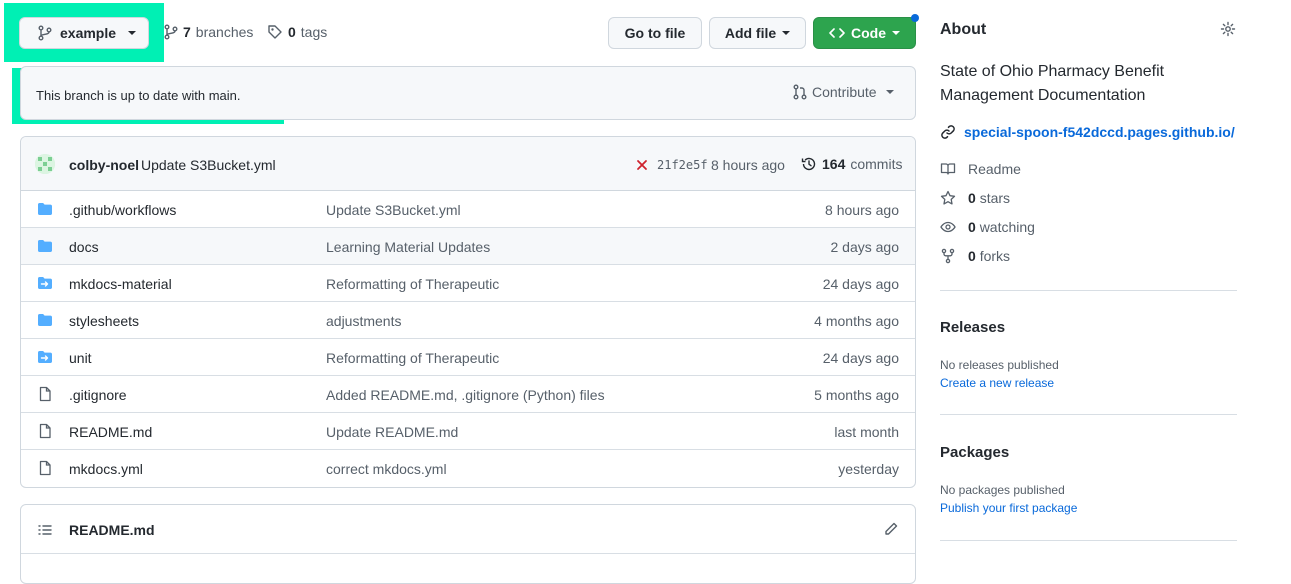 This screenshot has width=1291, height=584. Describe the element at coordinates (1043, 95) in the screenshot. I see `description-line-2: Management Documentation` at that location.